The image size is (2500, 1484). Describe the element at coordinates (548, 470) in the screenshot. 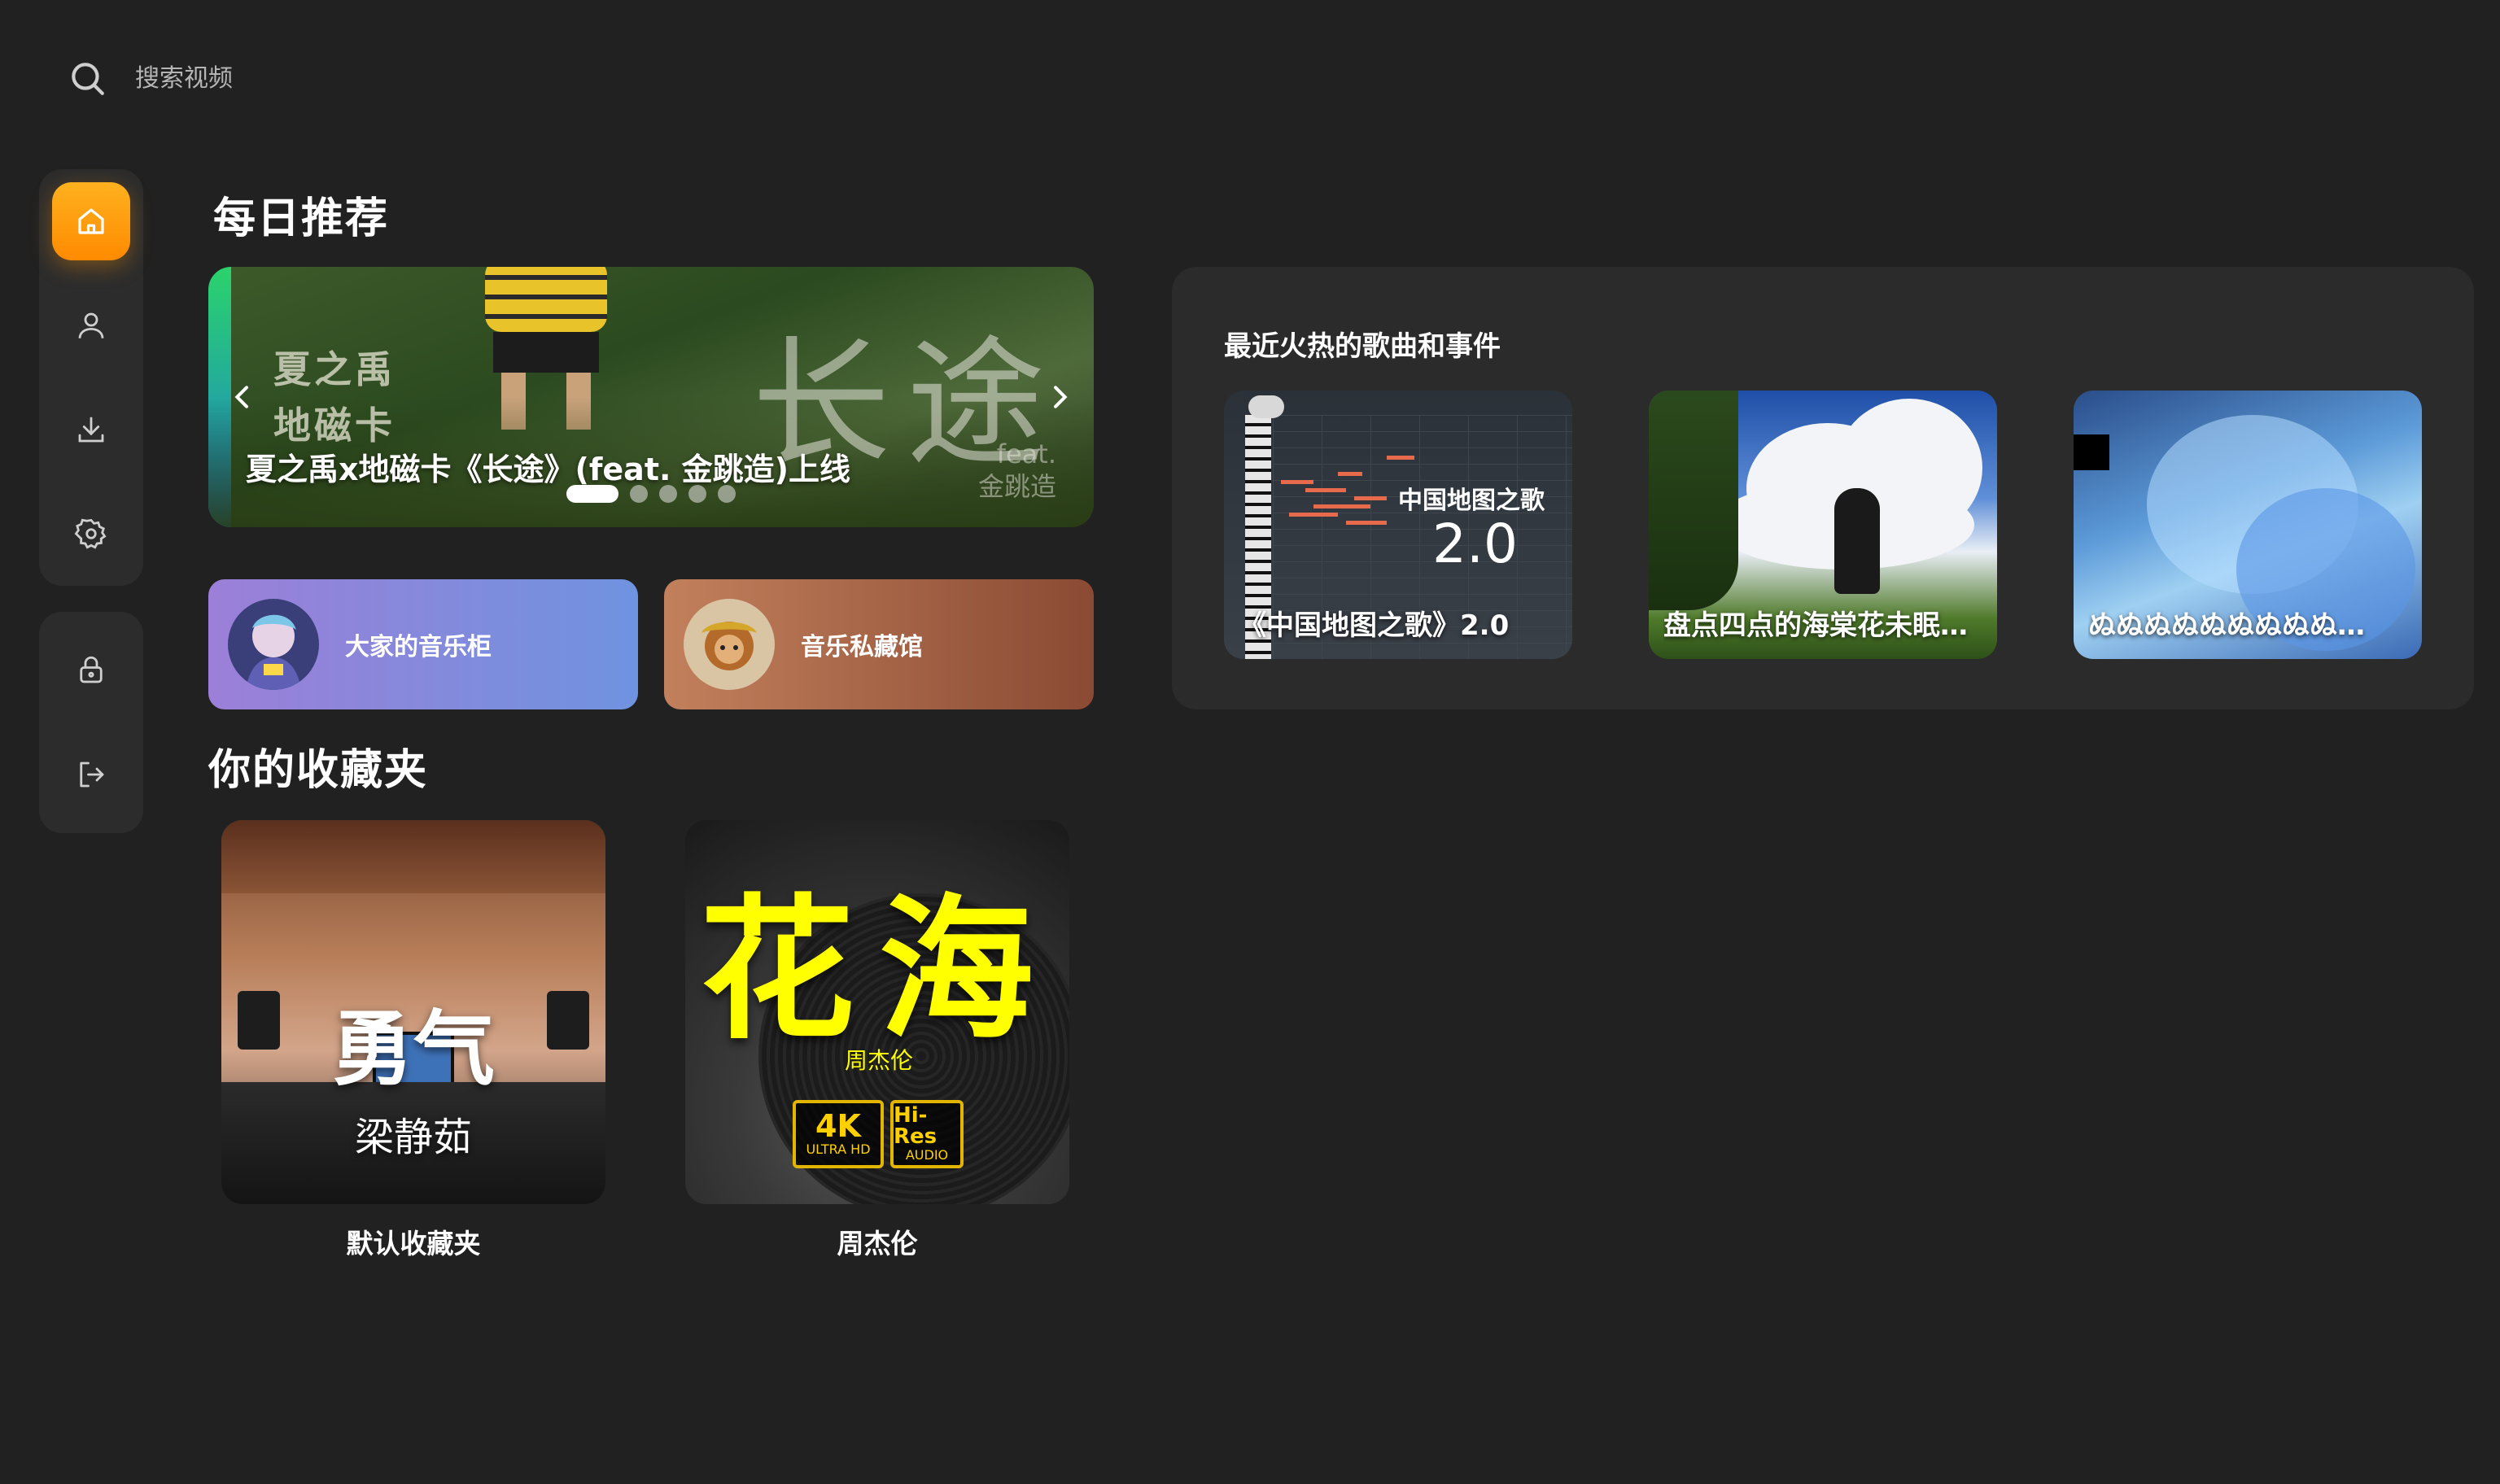

I see `banner-caption: 夏之禹x地磁卡《长途》(feat. 金跳造)上线` at that location.